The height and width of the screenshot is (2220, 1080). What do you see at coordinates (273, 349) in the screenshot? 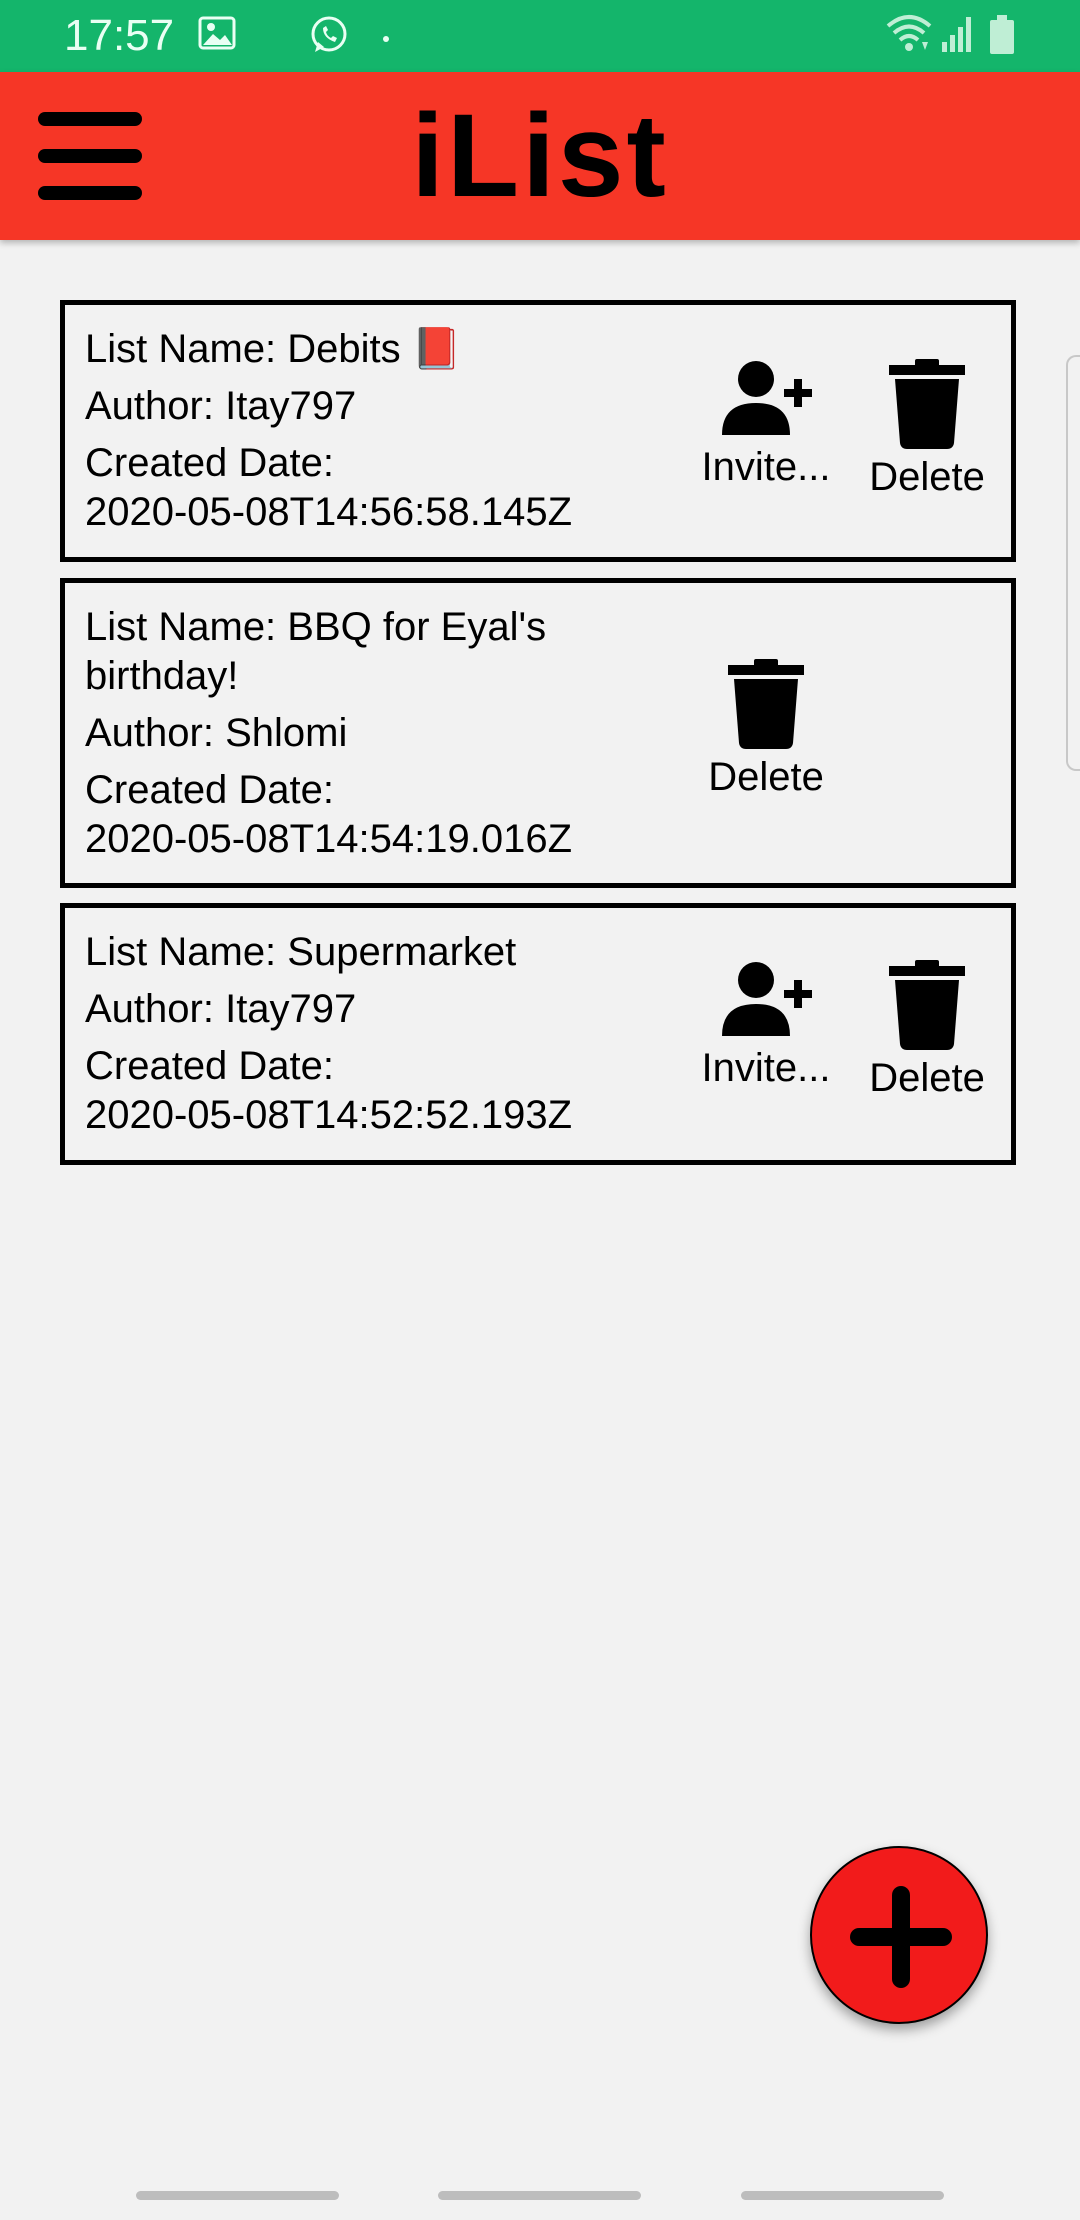
I see `list-name: List Name: Debits 📕` at bounding box center [273, 349].